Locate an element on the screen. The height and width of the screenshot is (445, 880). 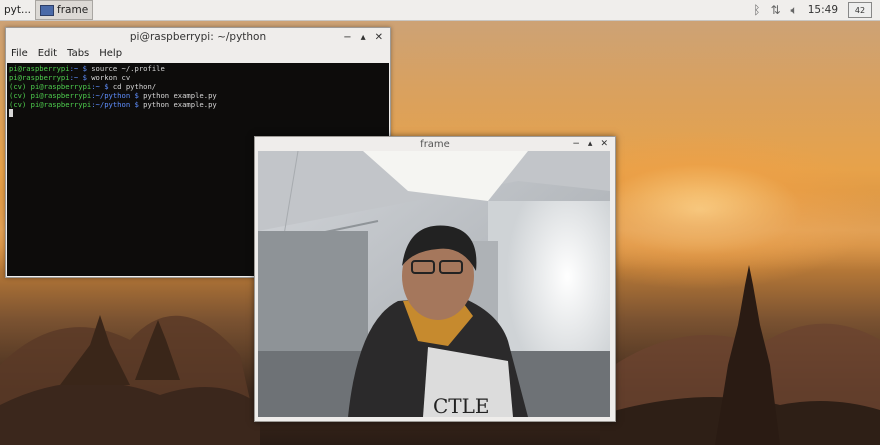
clock: 15:49 is located at coordinates (823, 10).